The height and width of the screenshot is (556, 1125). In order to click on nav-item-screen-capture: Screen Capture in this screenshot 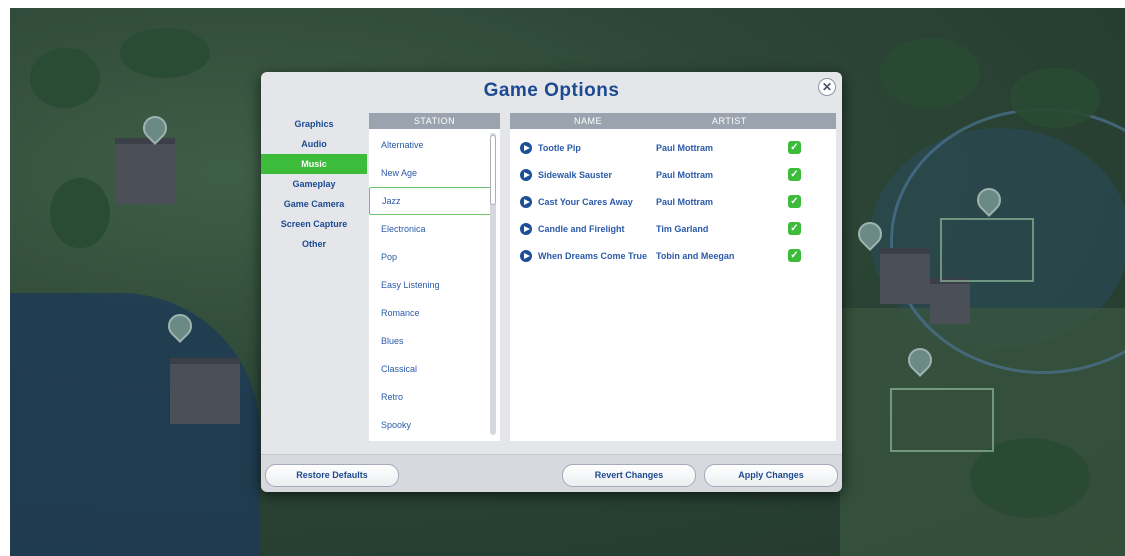, I will do `click(314, 224)`.